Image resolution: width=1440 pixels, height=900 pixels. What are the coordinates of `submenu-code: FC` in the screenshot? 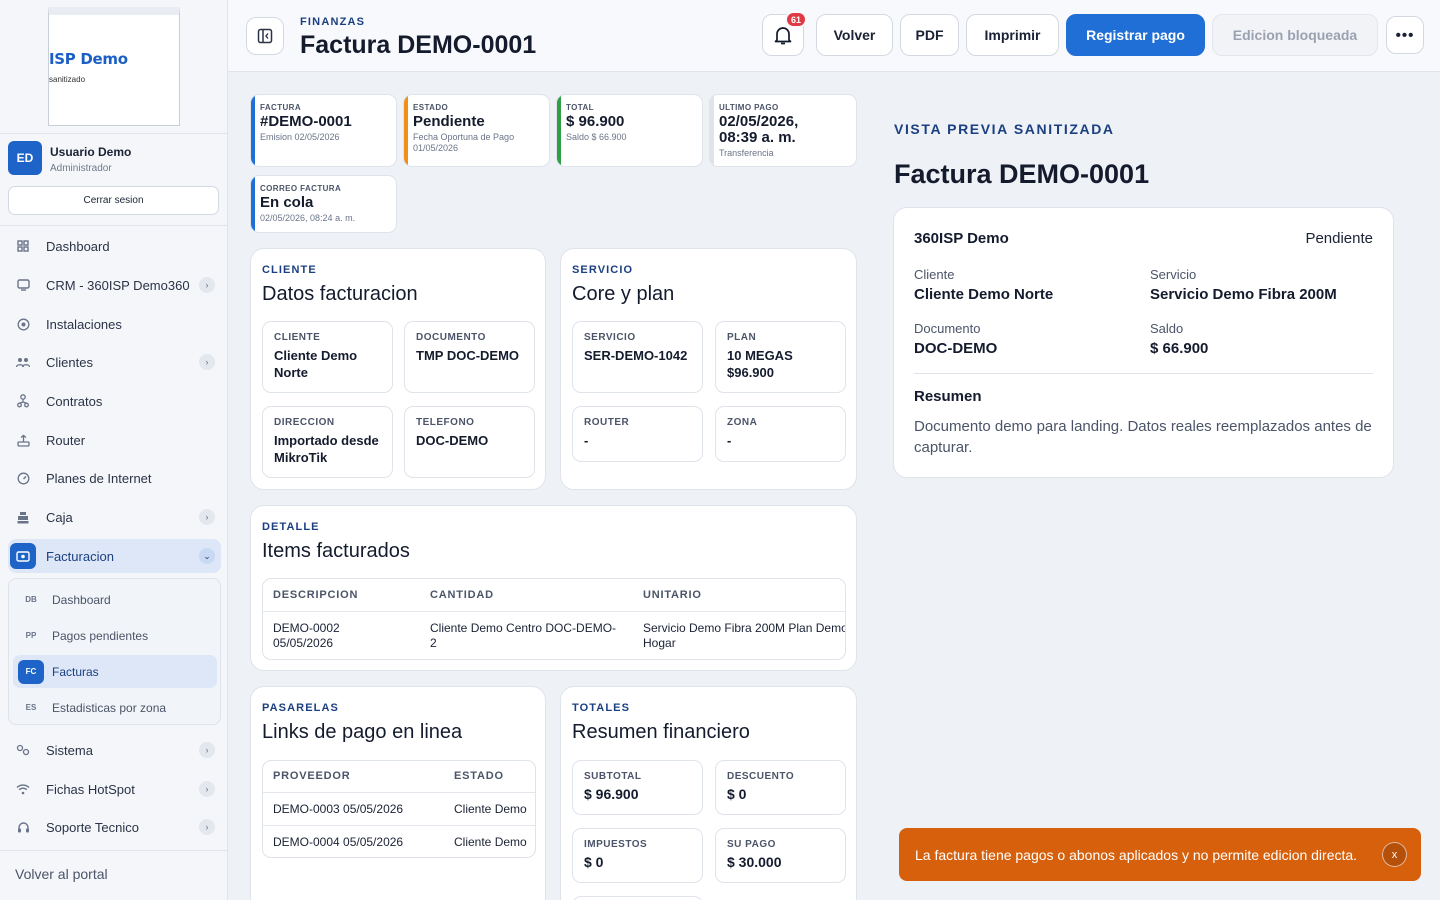 It's located at (31, 671).